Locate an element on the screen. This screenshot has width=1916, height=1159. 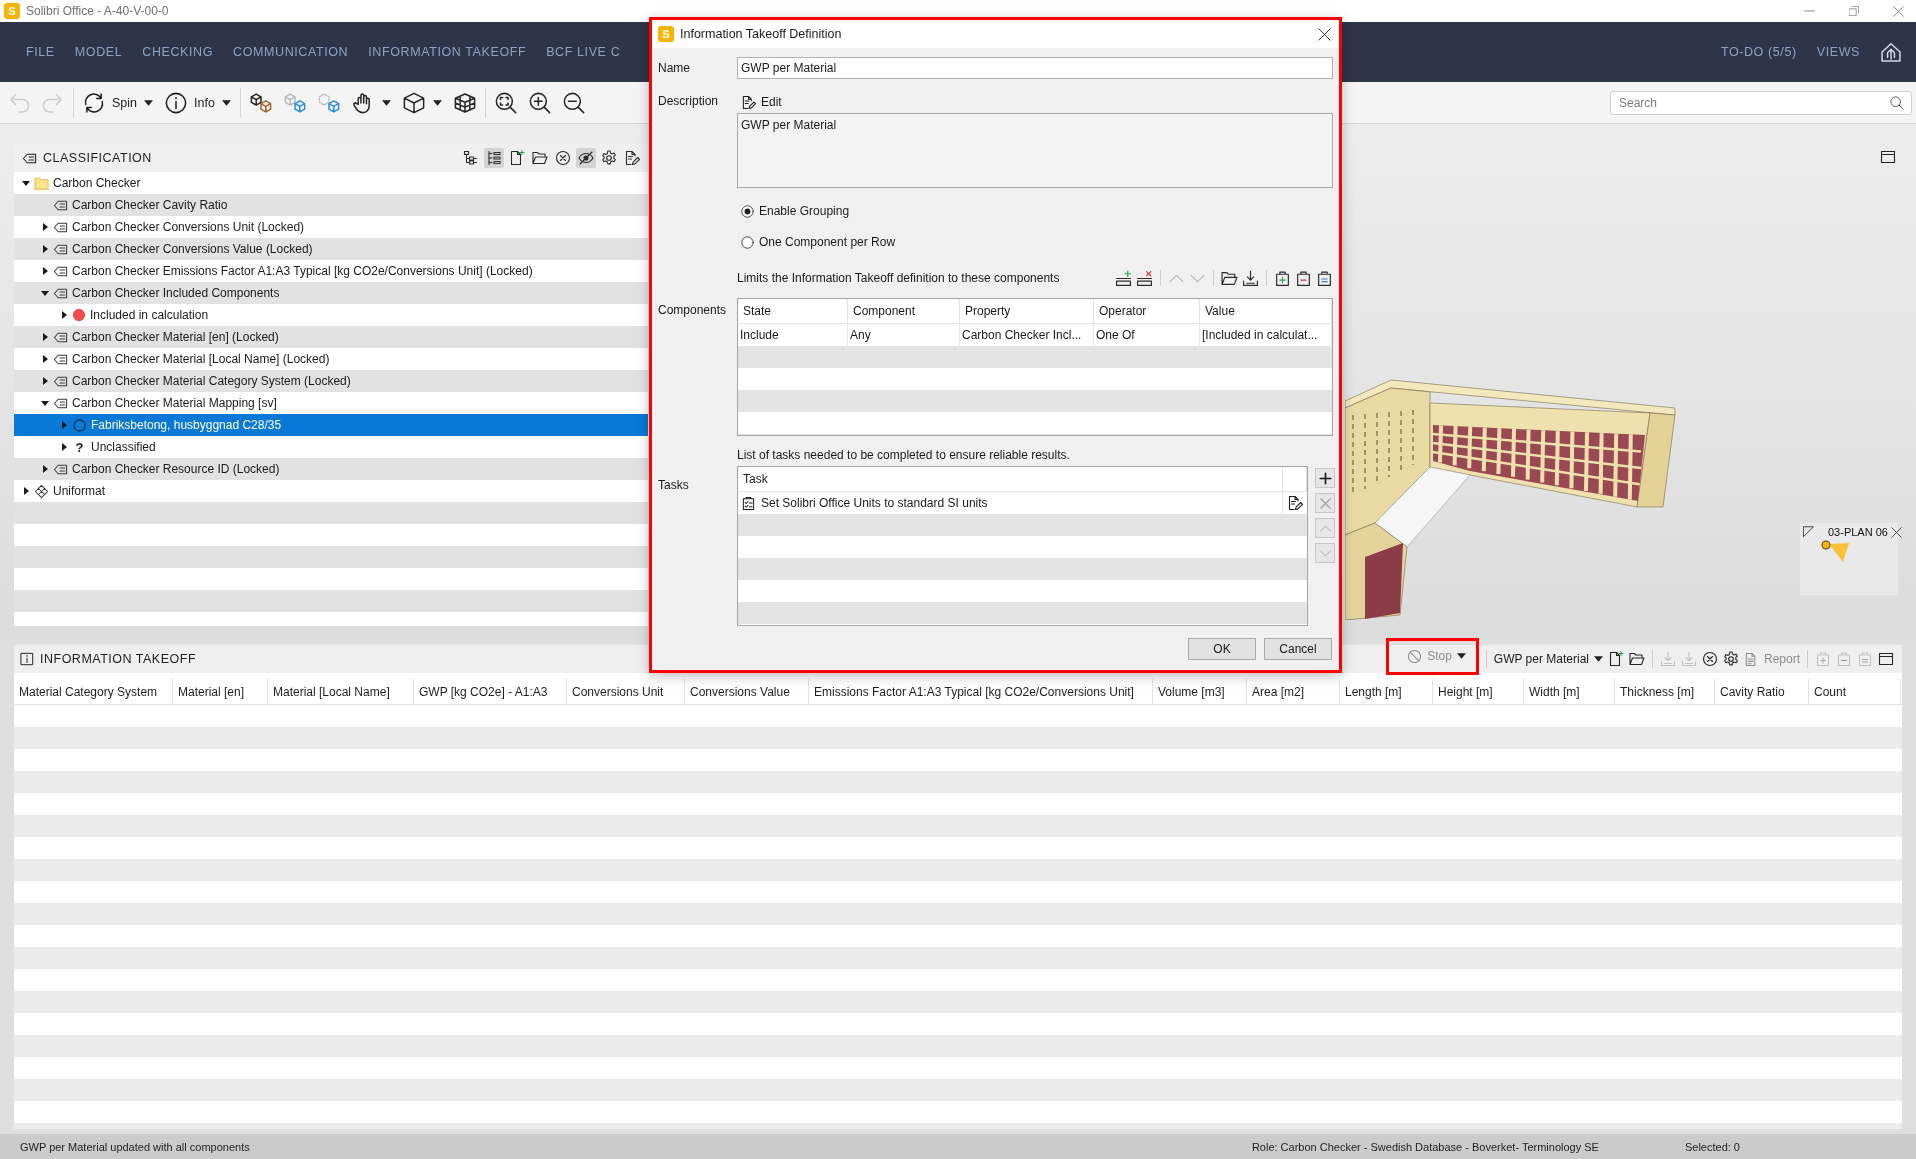
menu-item: BCF LIVE C is located at coordinates (583, 52).